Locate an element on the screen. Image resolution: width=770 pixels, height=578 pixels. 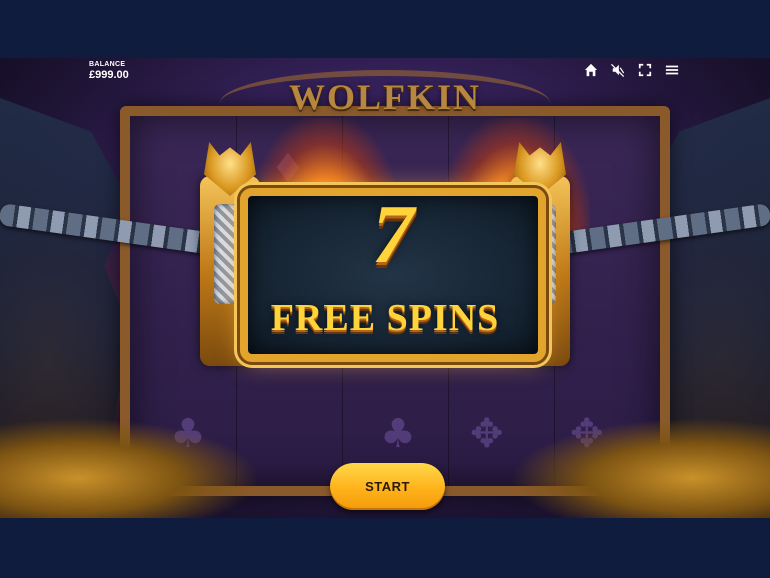
balance-label: BALANCE is located at coordinates (107, 64).